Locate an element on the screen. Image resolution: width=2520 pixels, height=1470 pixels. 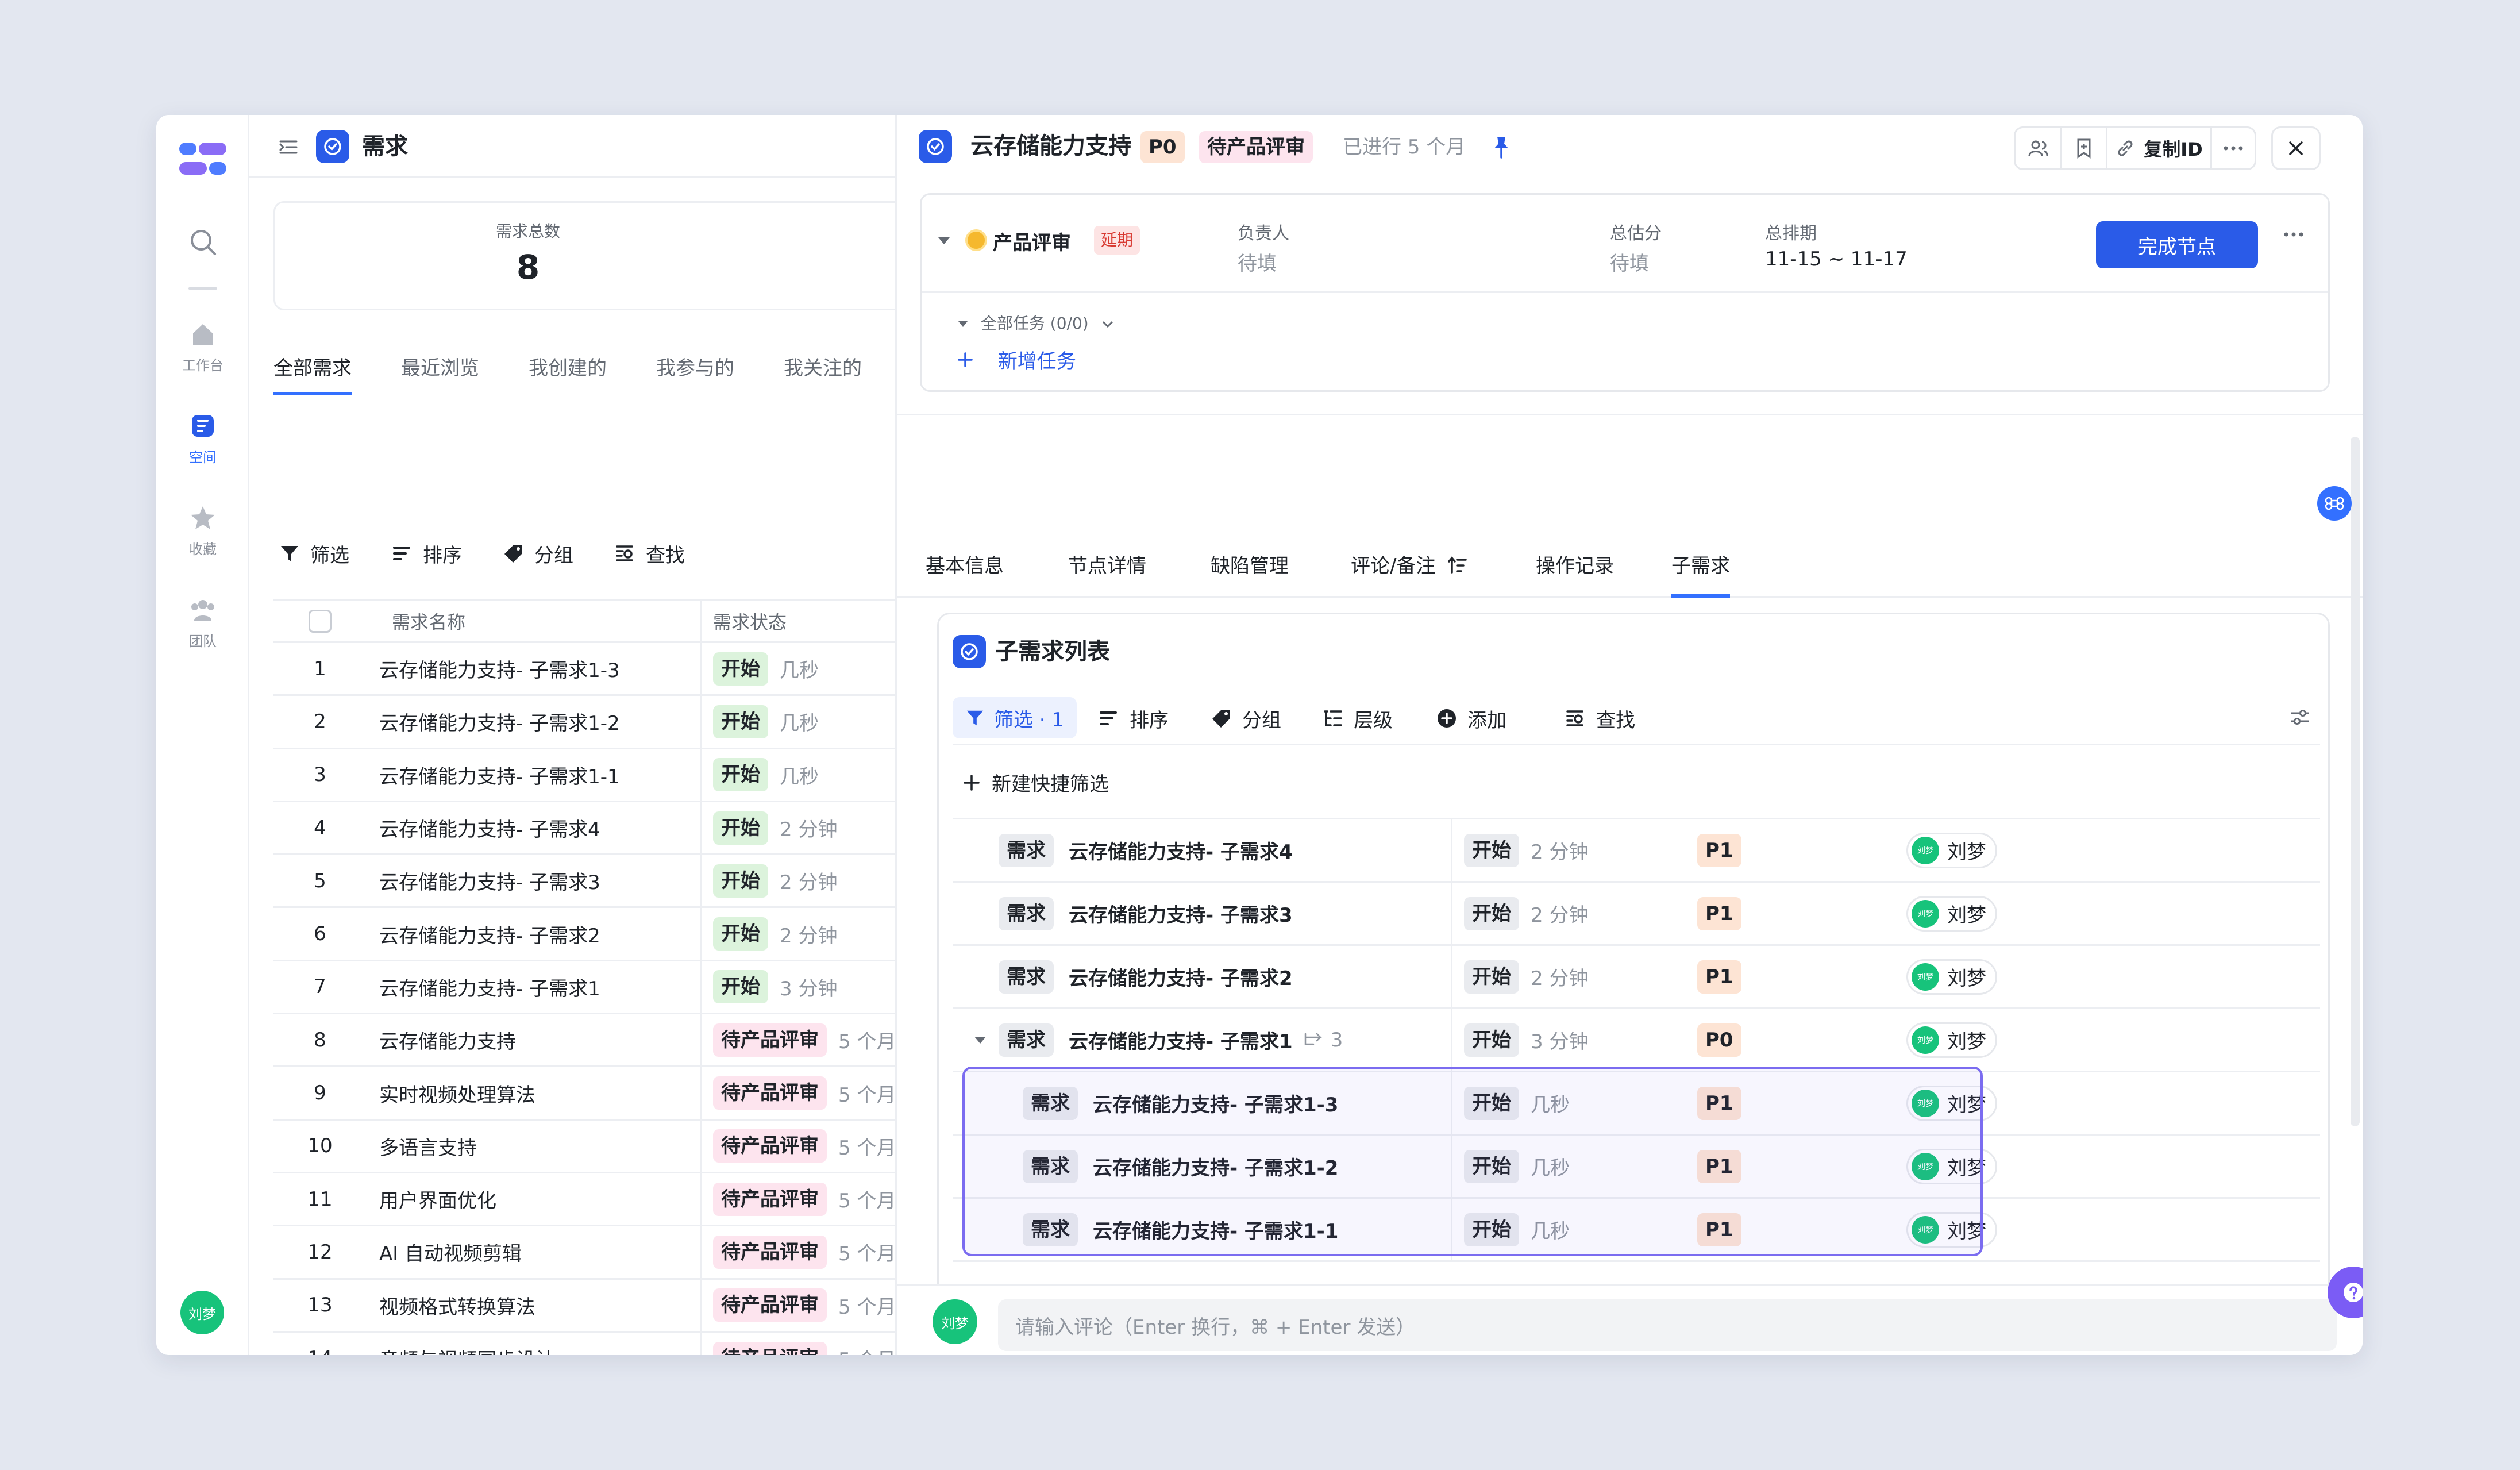
column-header-name: 需求名称 is located at coordinates (534, 621).